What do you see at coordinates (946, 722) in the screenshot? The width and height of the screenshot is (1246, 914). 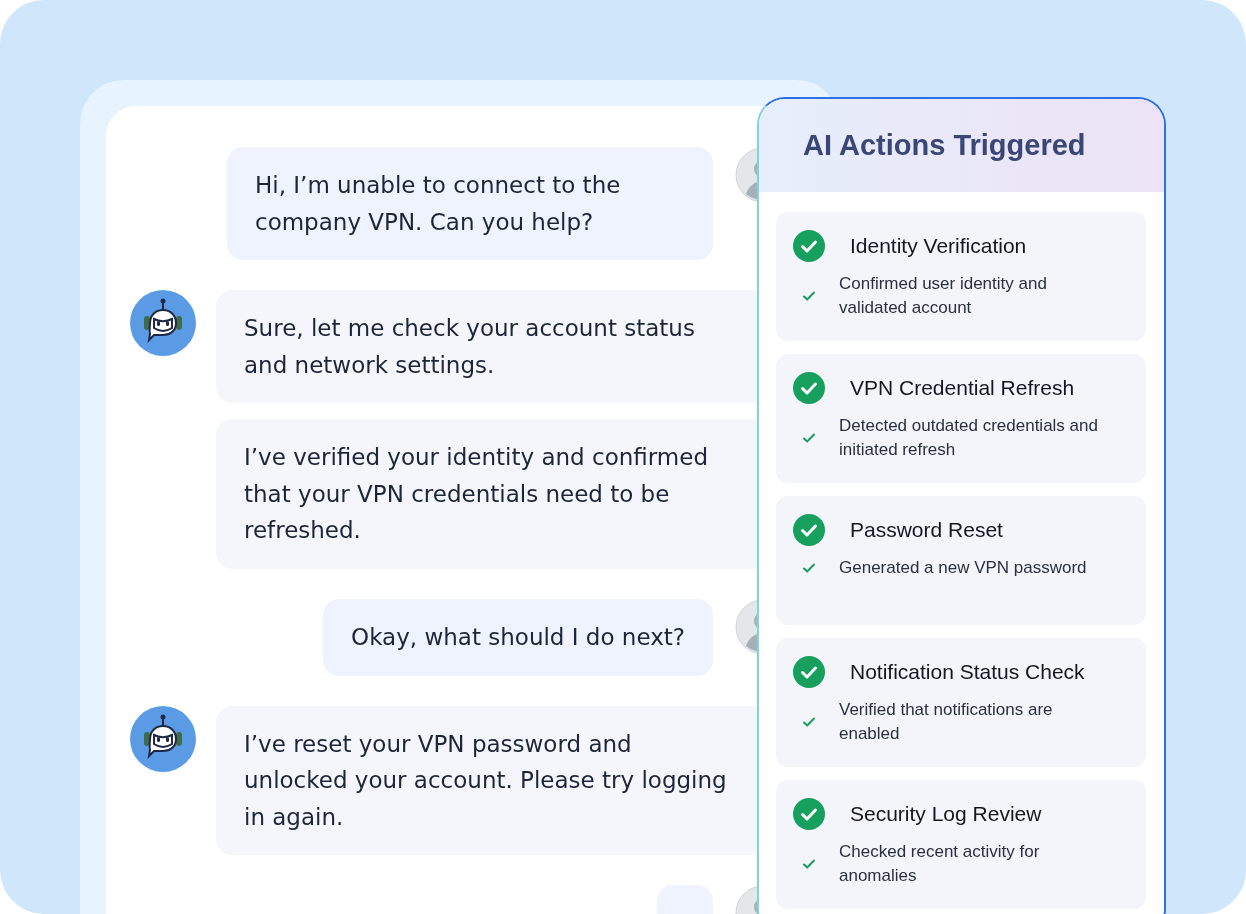 I see `action-detail-text: Verified that notifications are enabled` at bounding box center [946, 722].